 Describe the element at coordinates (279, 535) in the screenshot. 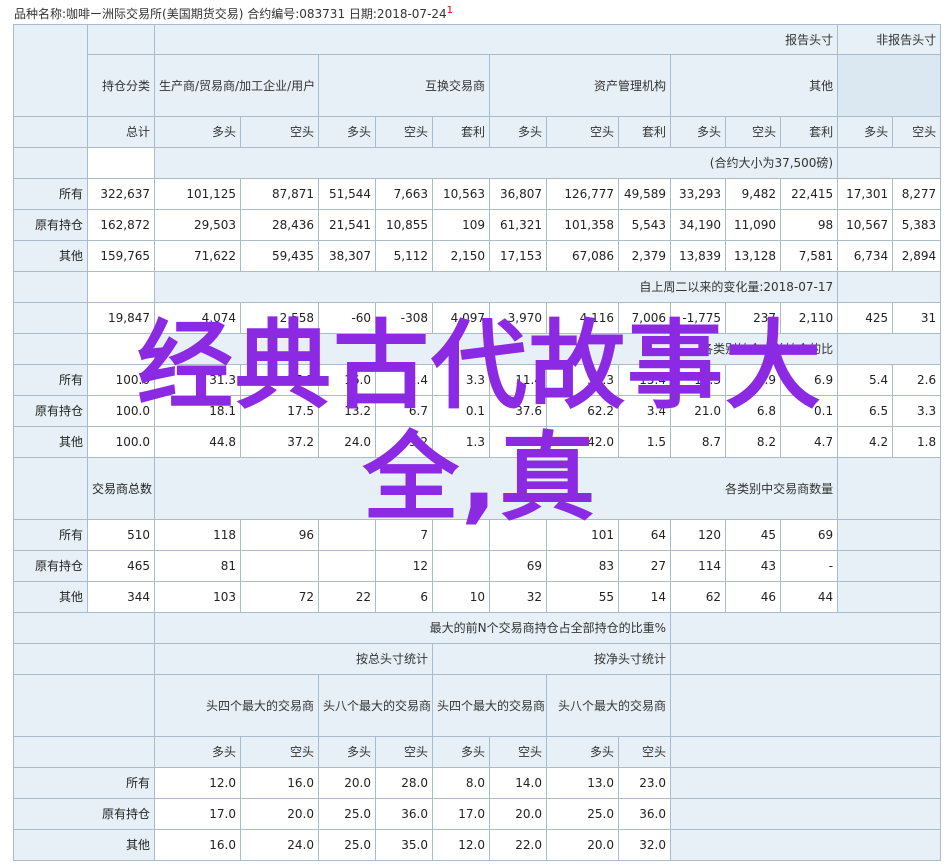

I see `table-cell: 96` at that location.